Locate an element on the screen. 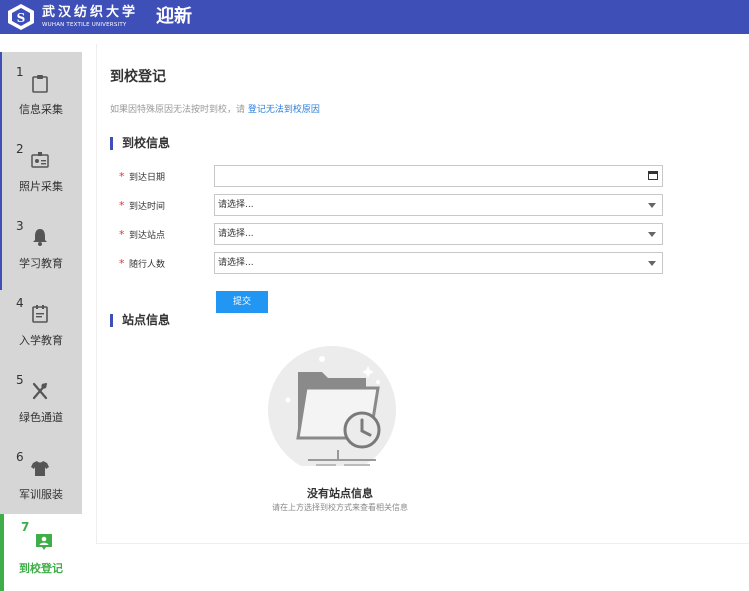  calendar-icon is located at coordinates (653, 175).